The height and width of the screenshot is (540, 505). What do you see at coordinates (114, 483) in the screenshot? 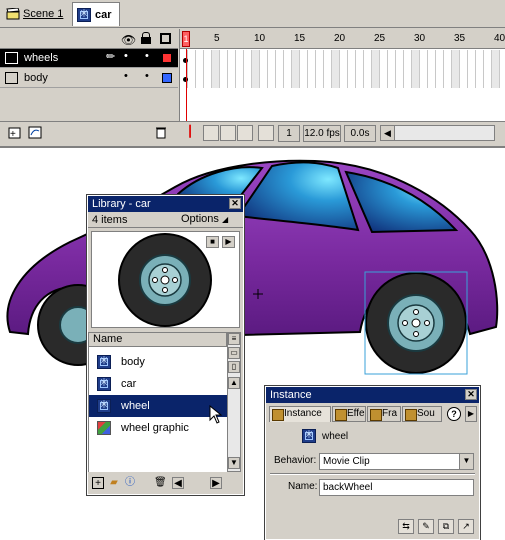
I see `new-folder-icon: ▰` at bounding box center [114, 483].